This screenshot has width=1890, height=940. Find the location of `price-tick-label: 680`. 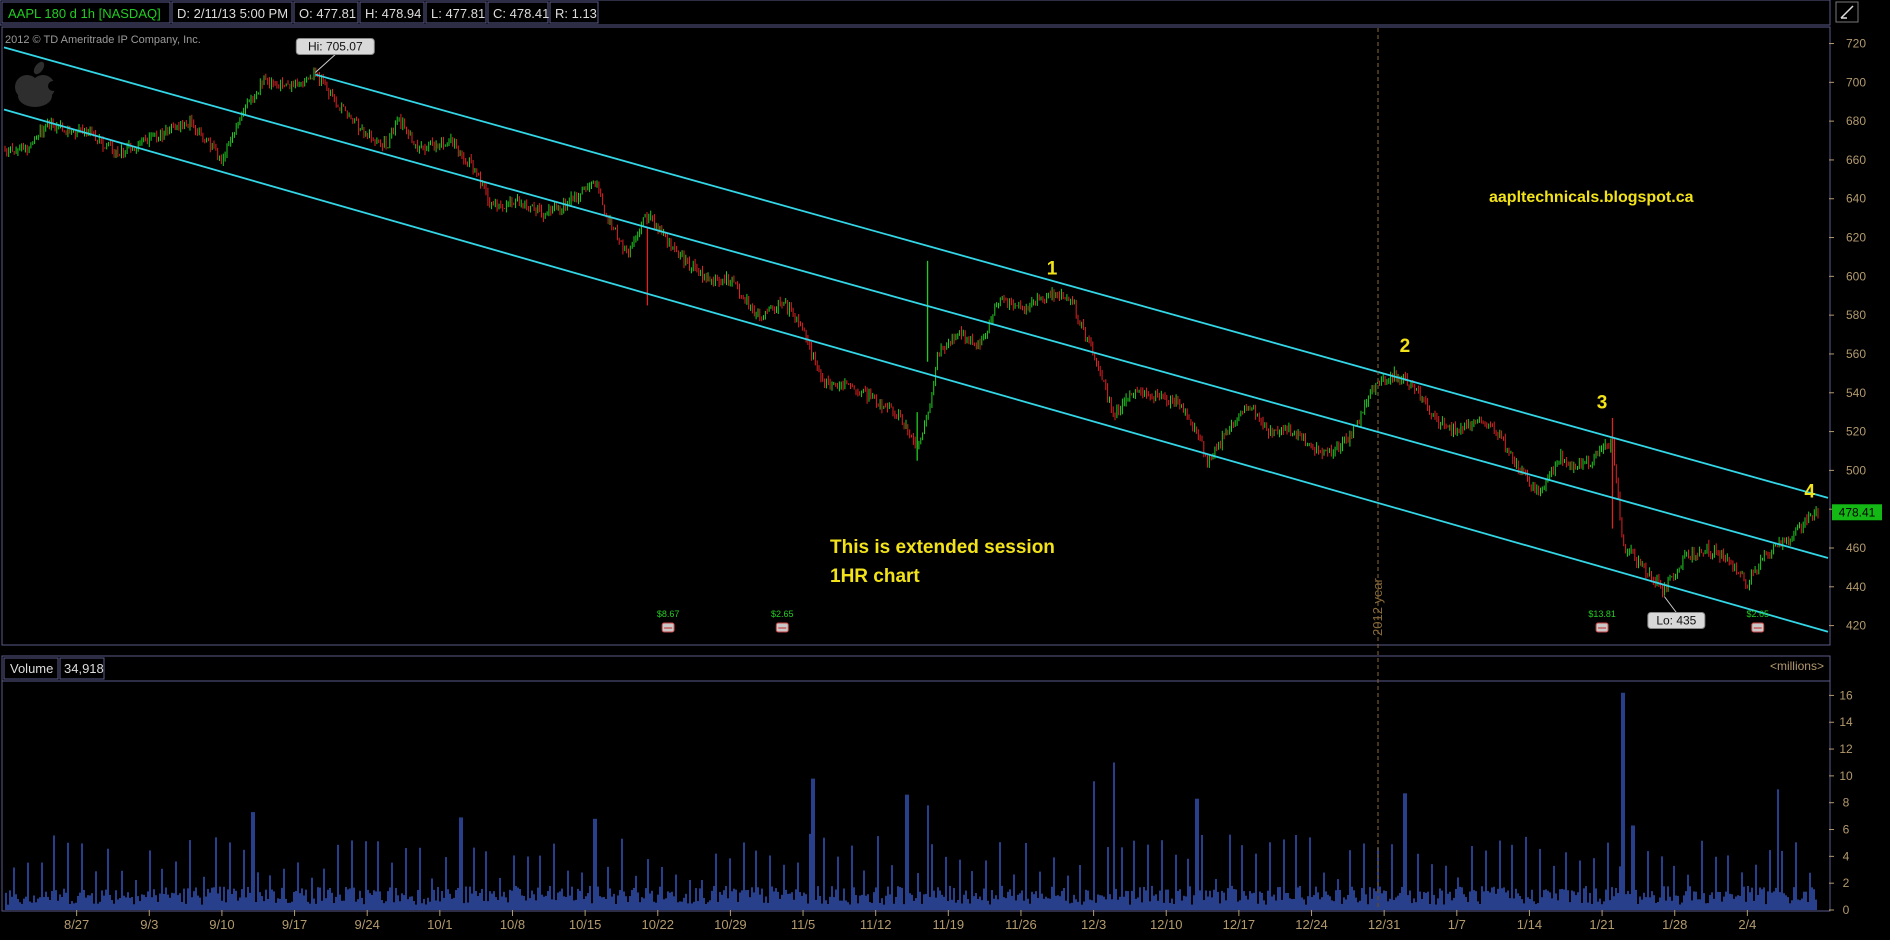

price-tick-label: 680 is located at coordinates (1856, 121).